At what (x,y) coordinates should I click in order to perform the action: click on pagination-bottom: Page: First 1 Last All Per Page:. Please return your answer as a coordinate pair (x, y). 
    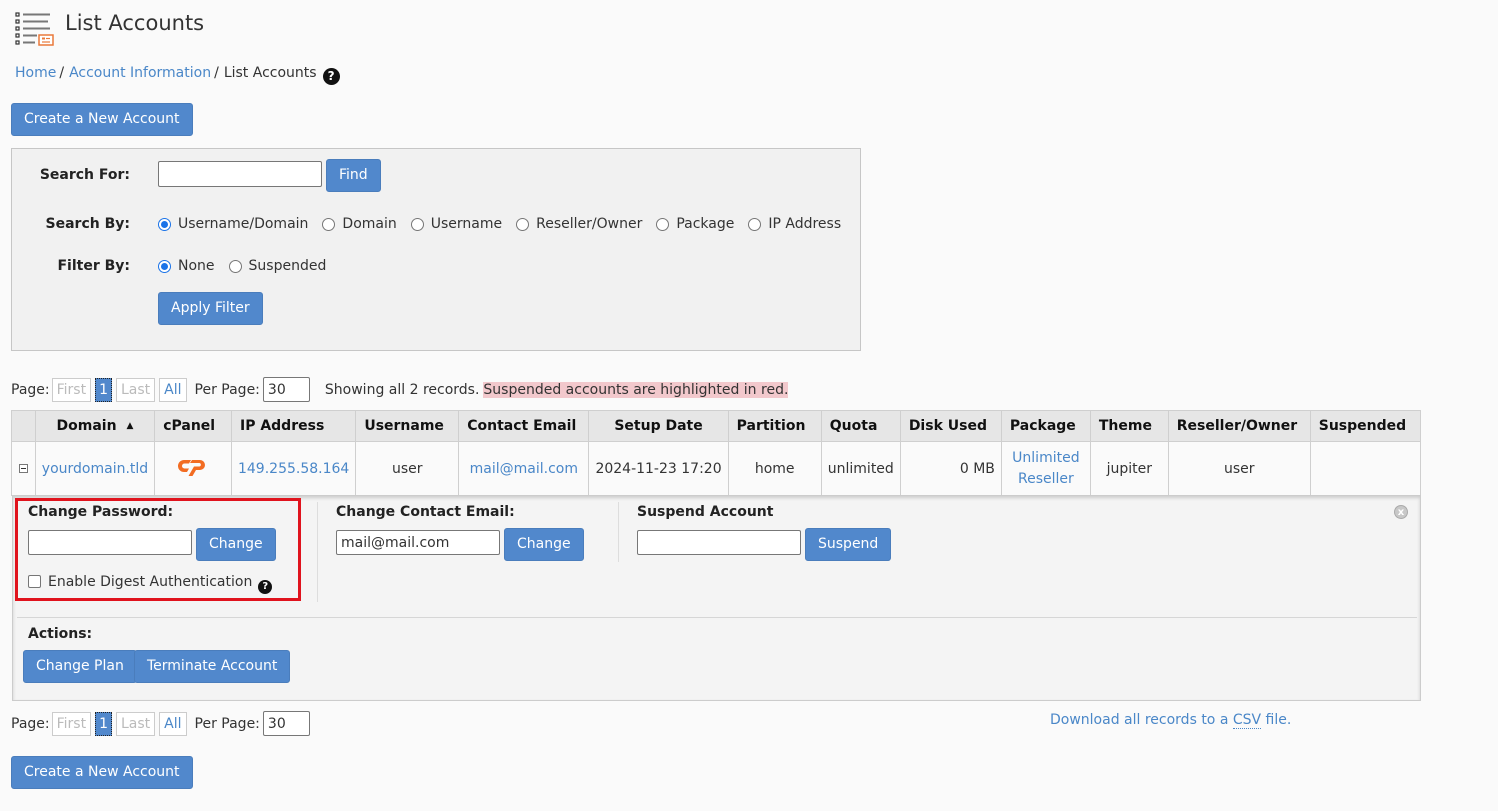
    Looking at the image, I should click on (160, 723).